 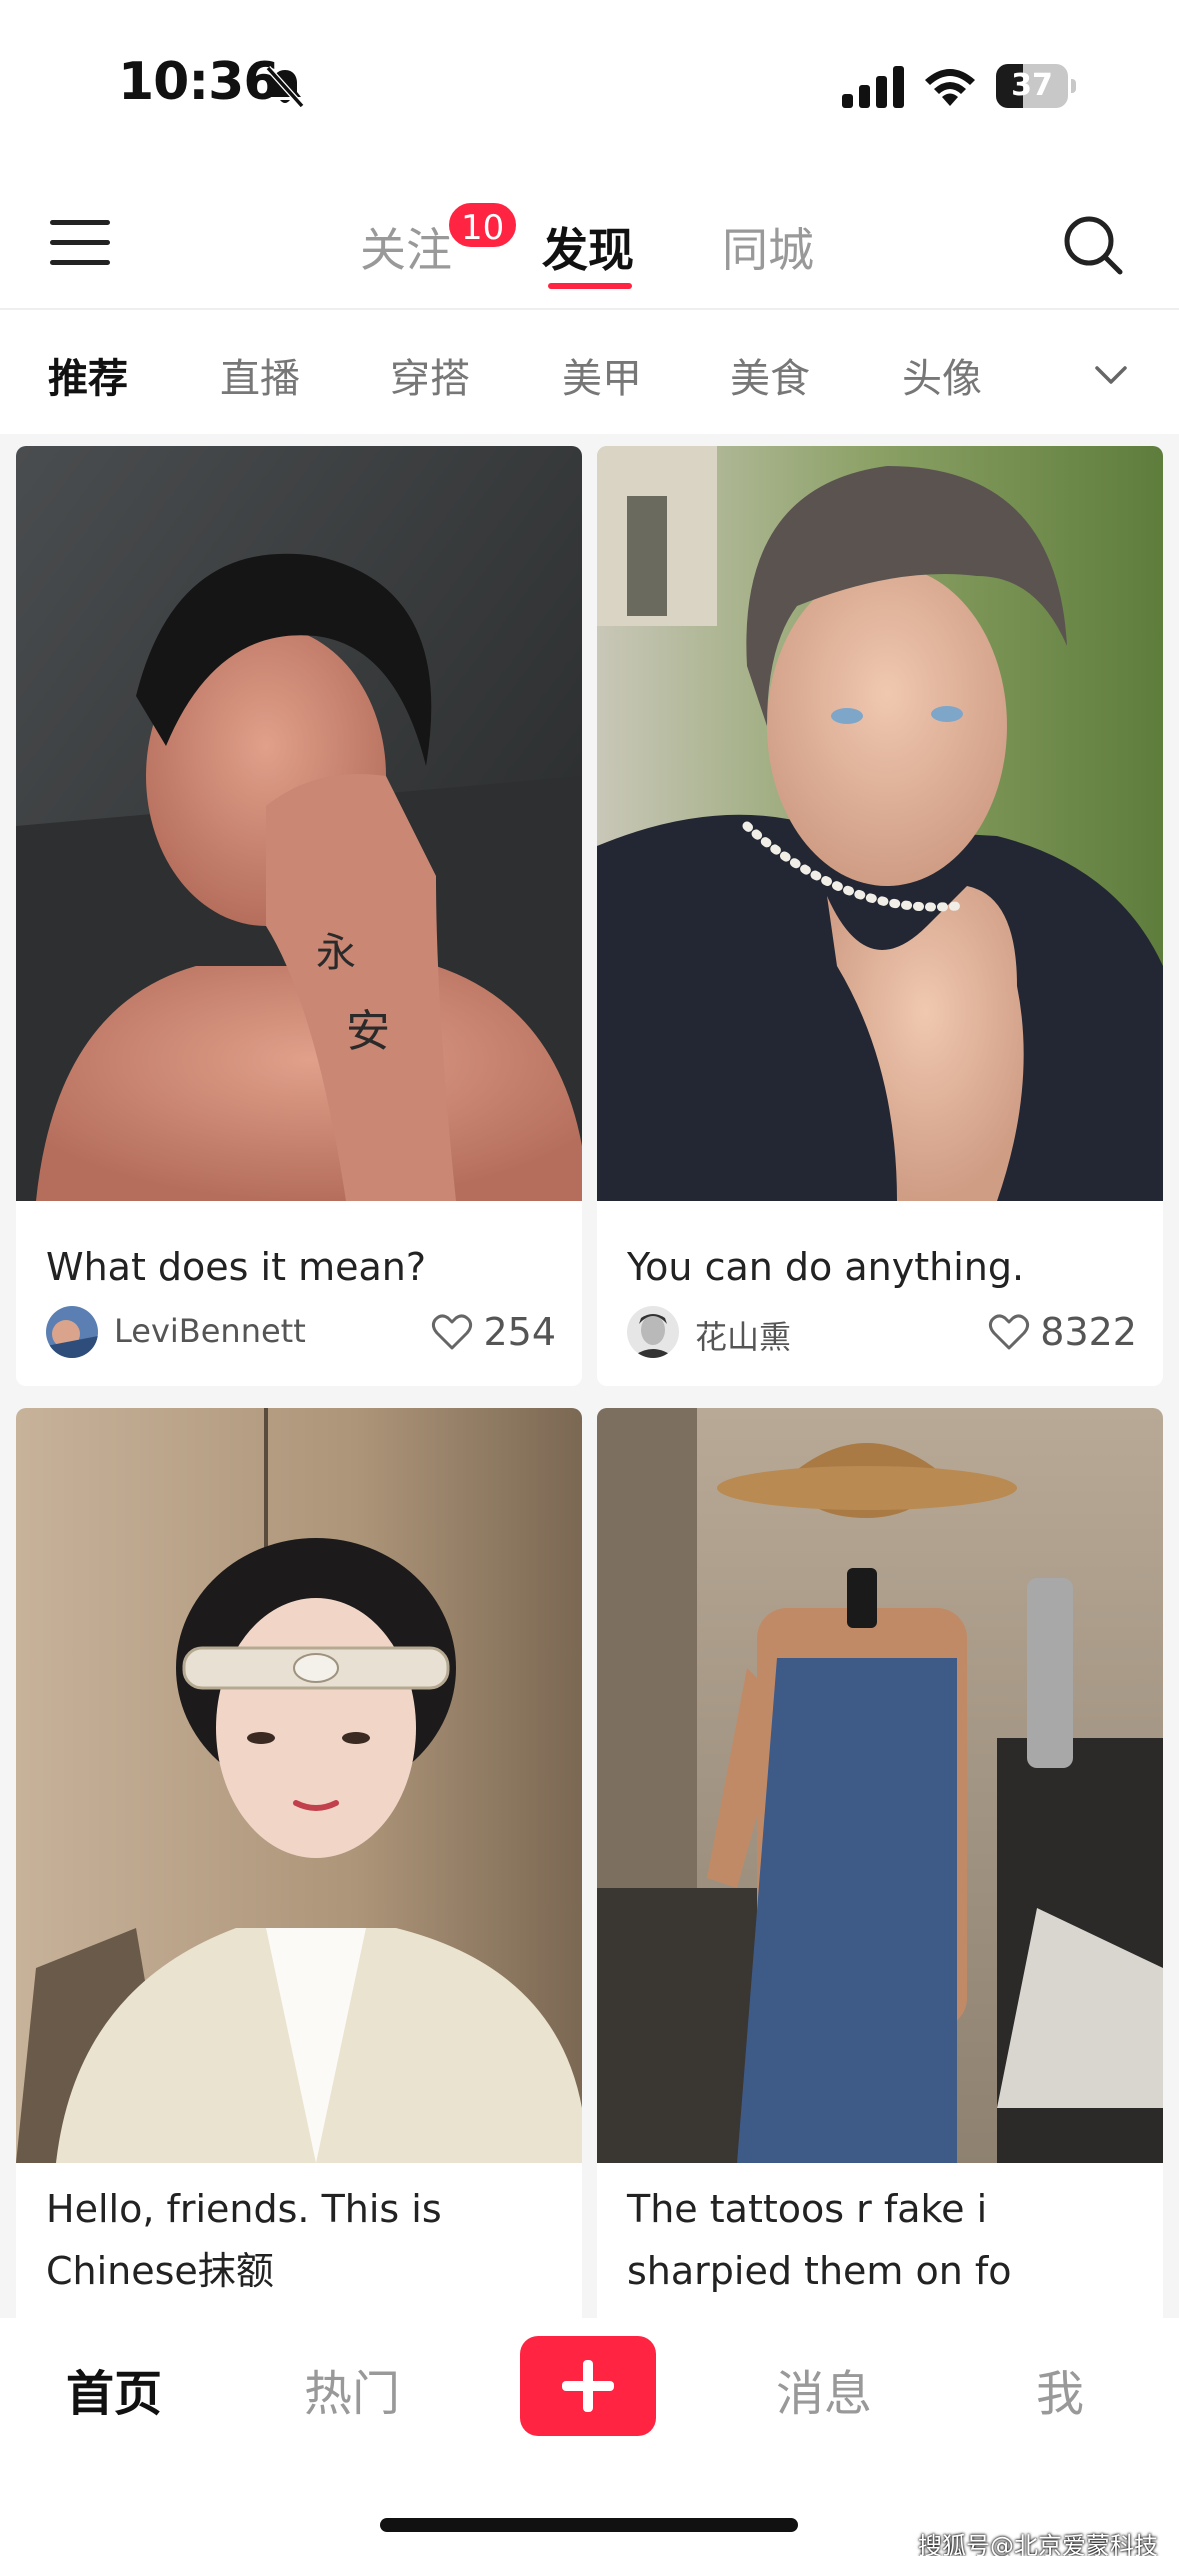 I want to click on post-title: You can do anything., so click(x=825, y=1267).